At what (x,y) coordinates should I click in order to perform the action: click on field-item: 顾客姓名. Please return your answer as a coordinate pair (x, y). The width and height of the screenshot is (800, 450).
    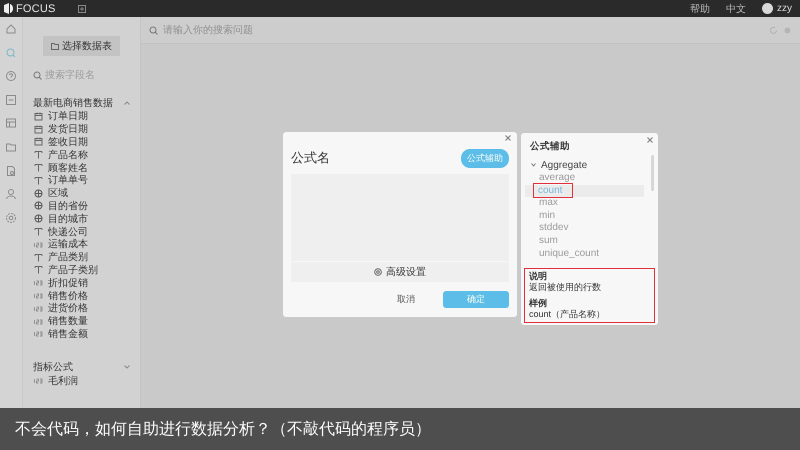
    Looking at the image, I should click on (68, 167).